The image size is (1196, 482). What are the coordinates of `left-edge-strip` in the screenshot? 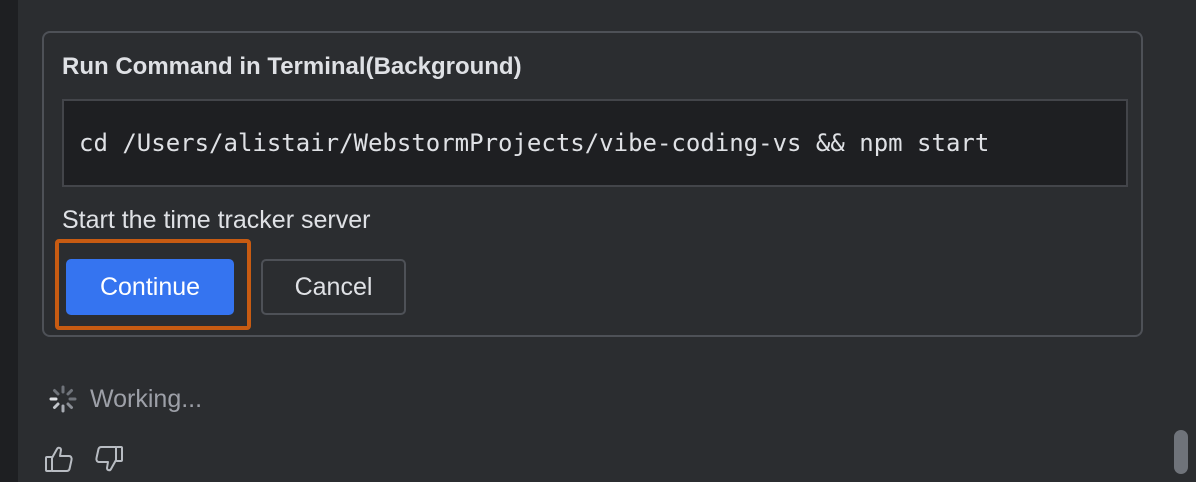 It's located at (9, 241).